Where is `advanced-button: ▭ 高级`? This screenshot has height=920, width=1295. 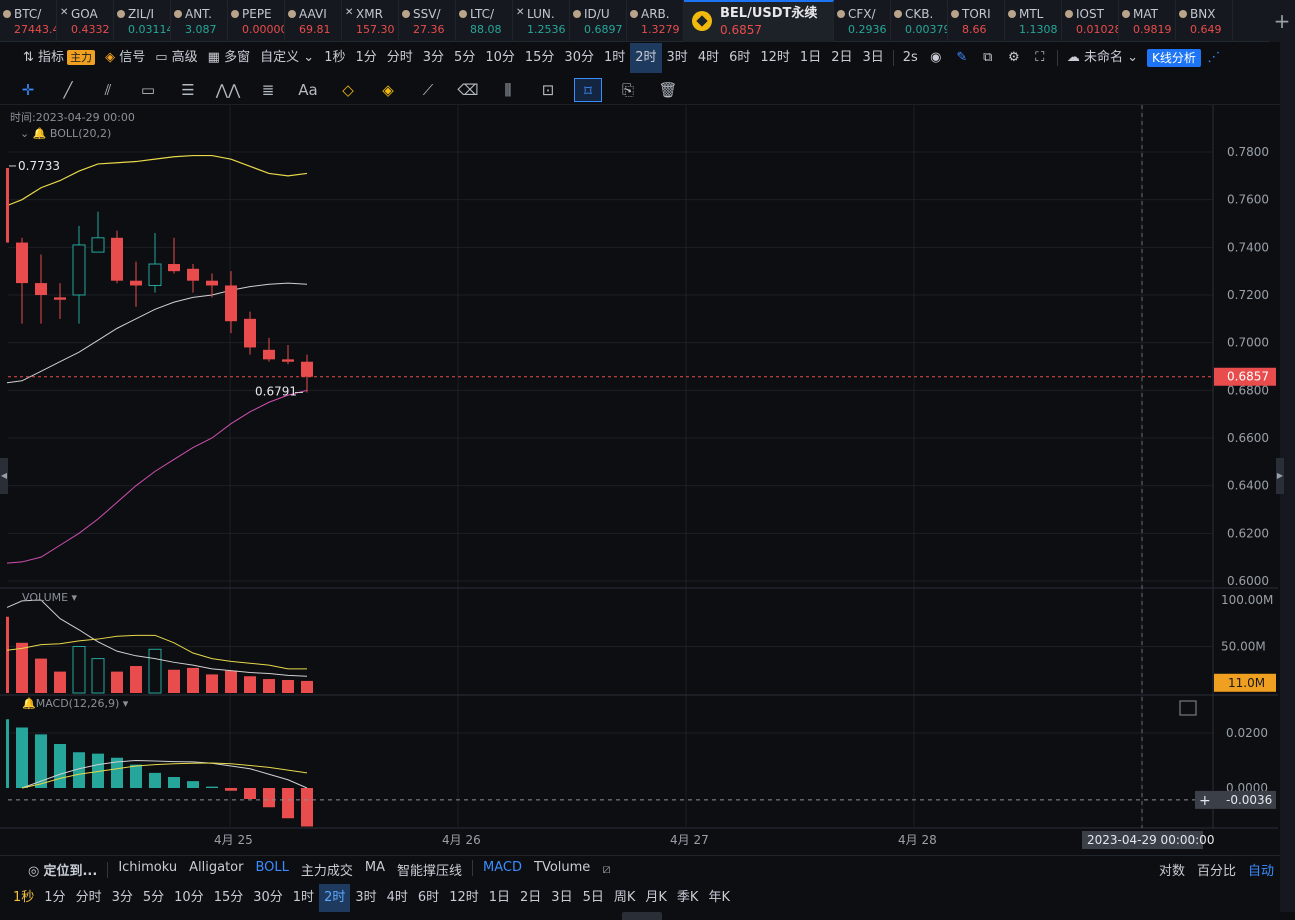 advanced-button: ▭ 高级 is located at coordinates (176, 58).